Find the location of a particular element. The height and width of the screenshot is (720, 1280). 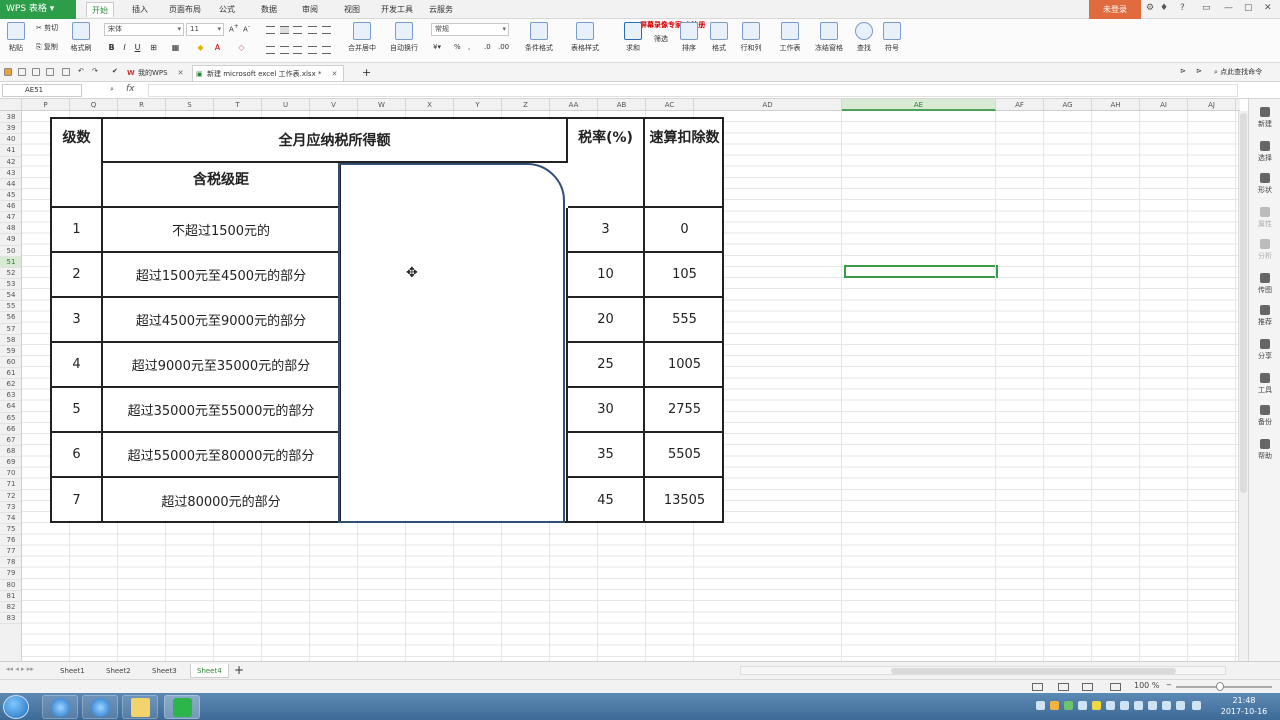

row-header: 80 is located at coordinates (10, 585).